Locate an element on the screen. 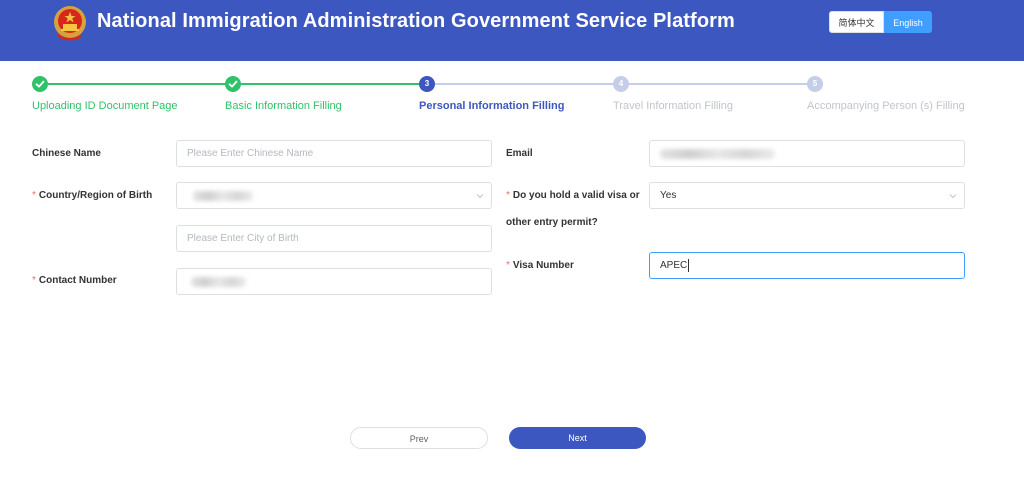  national-emblem-icon is located at coordinates (70, 23).